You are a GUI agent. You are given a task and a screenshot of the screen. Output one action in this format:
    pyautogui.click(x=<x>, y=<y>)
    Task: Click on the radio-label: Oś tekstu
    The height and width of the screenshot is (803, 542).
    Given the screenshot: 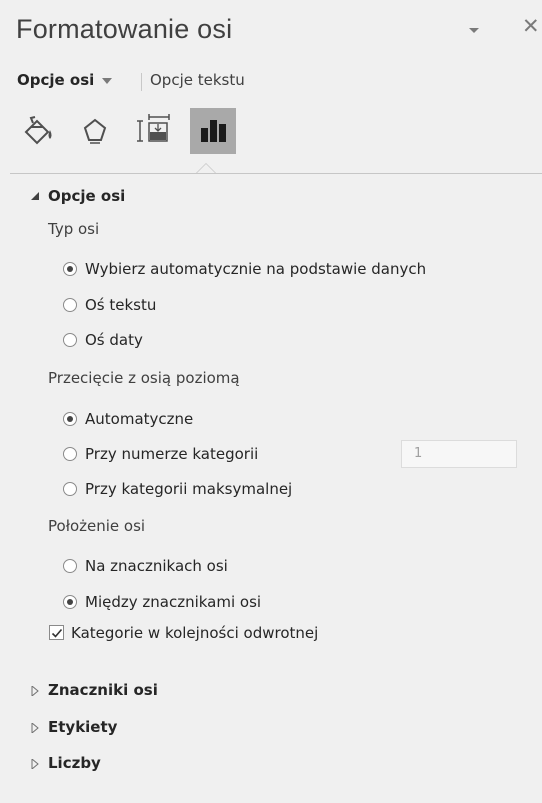 What is the action you would take?
    pyautogui.click(x=121, y=305)
    